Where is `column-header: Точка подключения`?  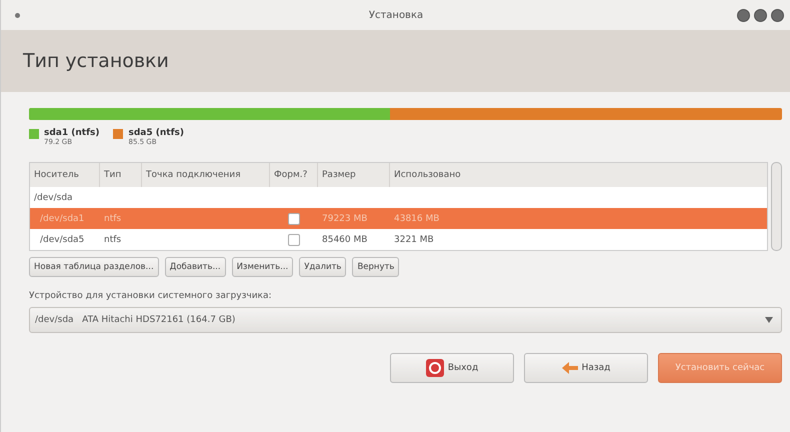
column-header: Точка подключения is located at coordinates (206, 175).